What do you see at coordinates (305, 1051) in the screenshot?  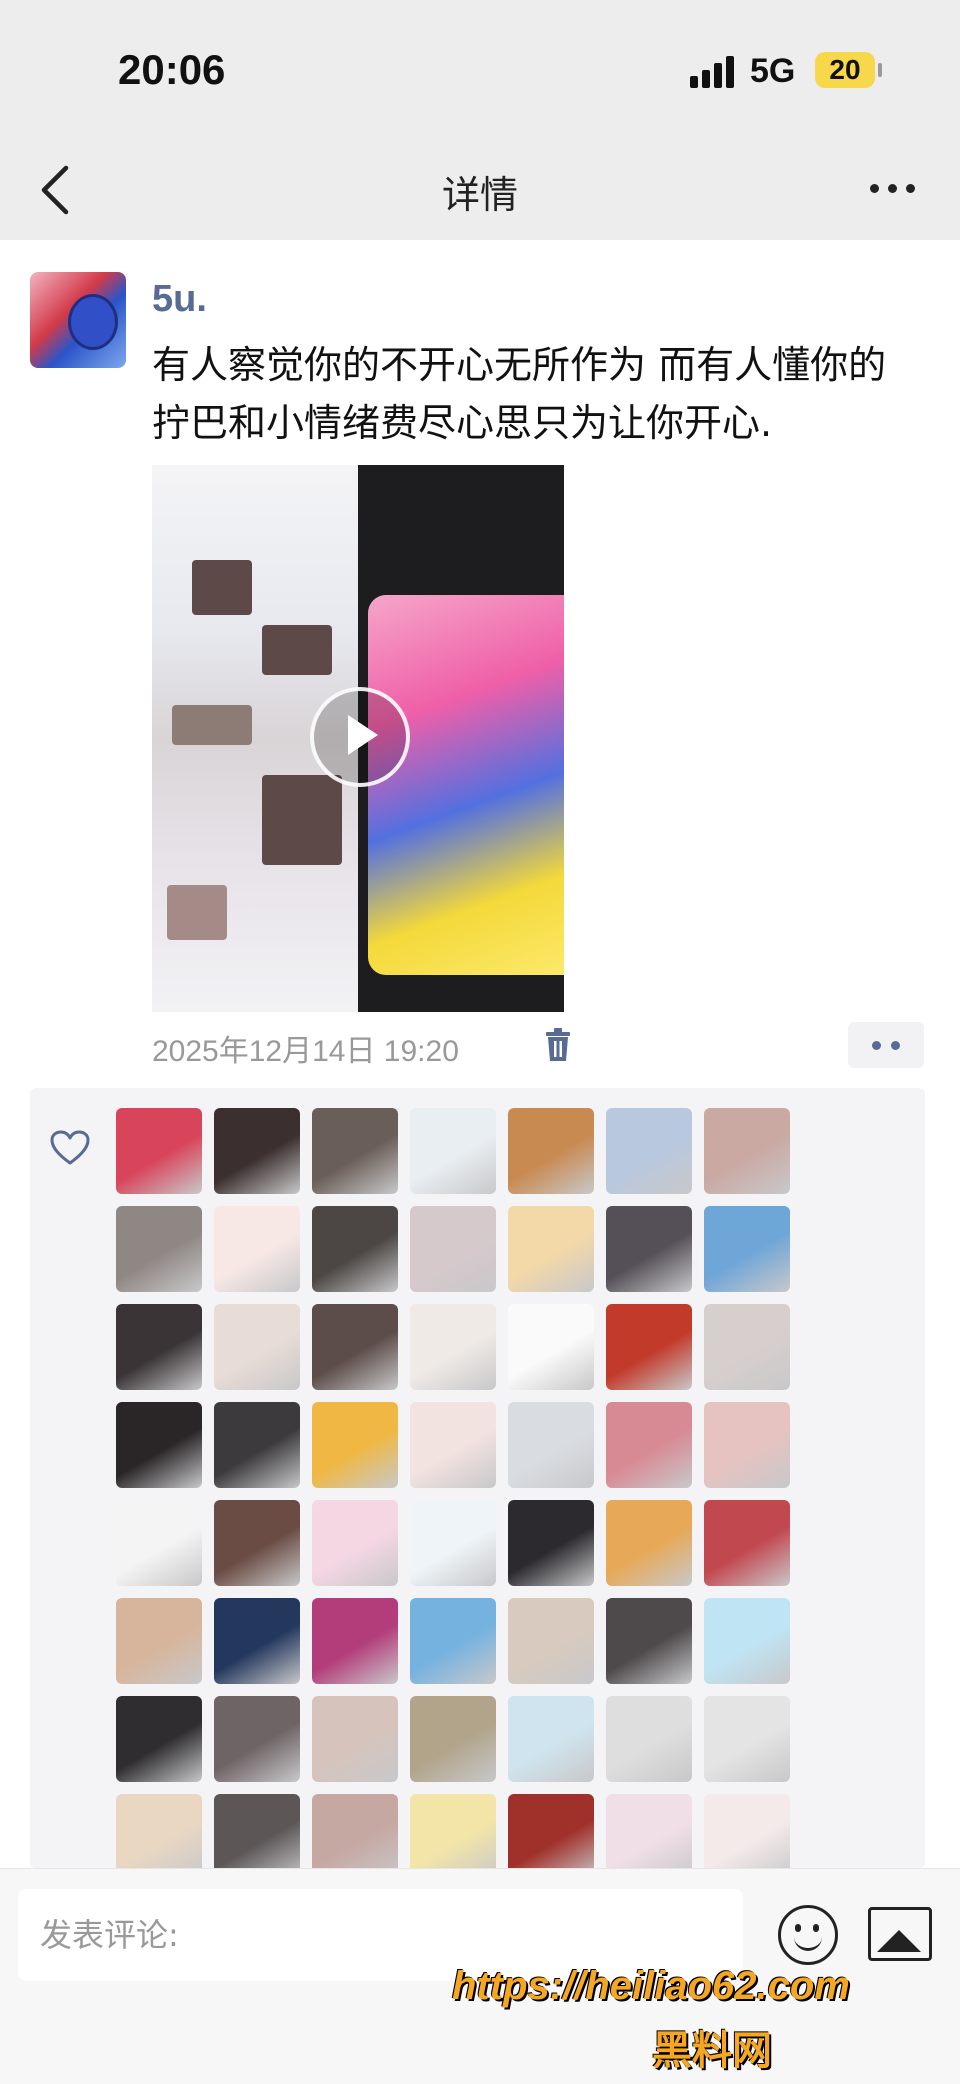 I see `post-timestamp: 2025年12月14日 19:20` at bounding box center [305, 1051].